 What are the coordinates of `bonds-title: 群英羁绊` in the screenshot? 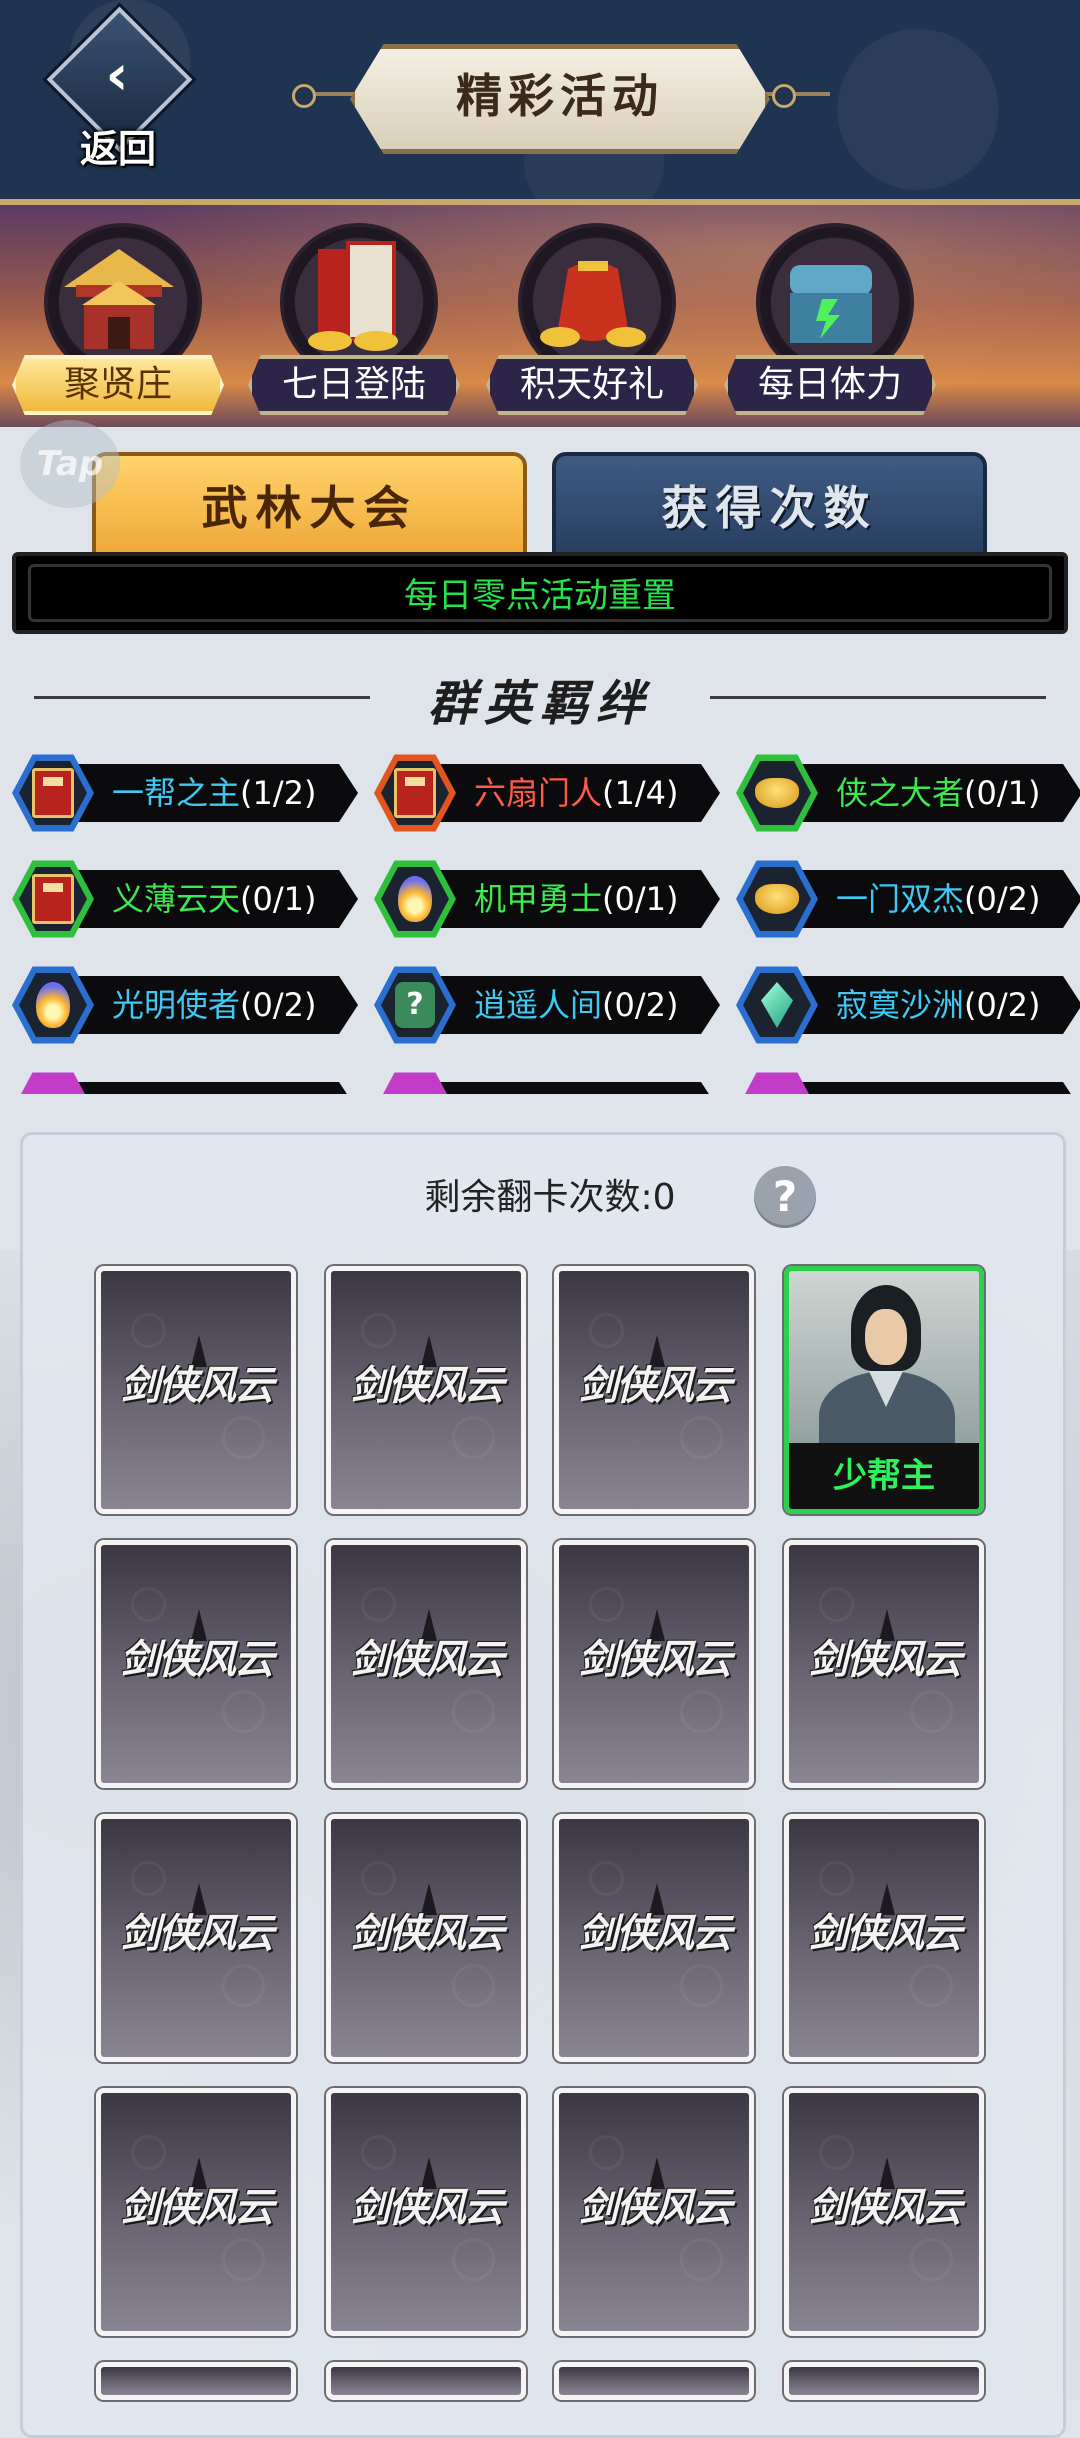 It's located at (539, 704).